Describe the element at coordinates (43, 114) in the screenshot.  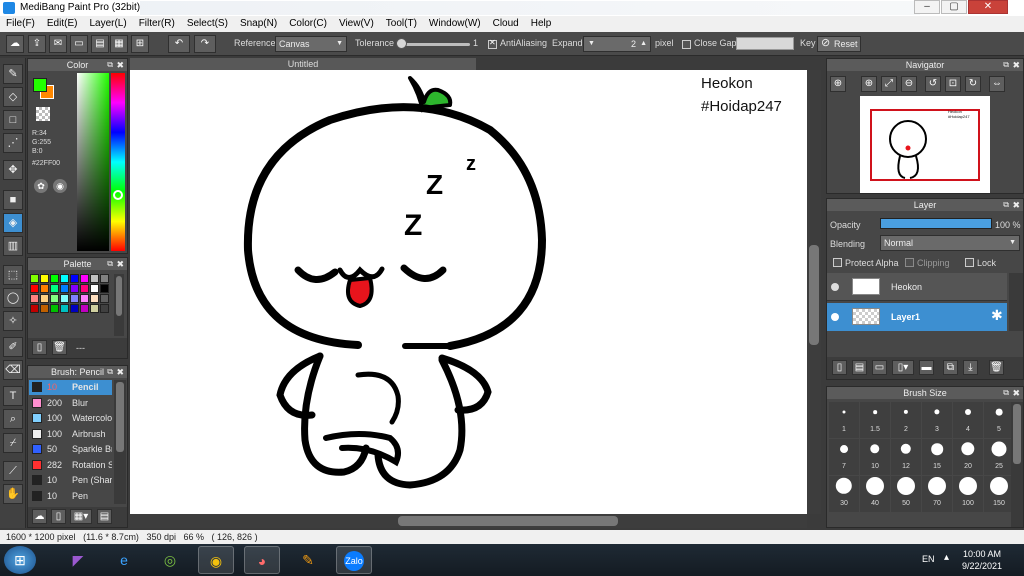
I see `transparent-swatch` at that location.